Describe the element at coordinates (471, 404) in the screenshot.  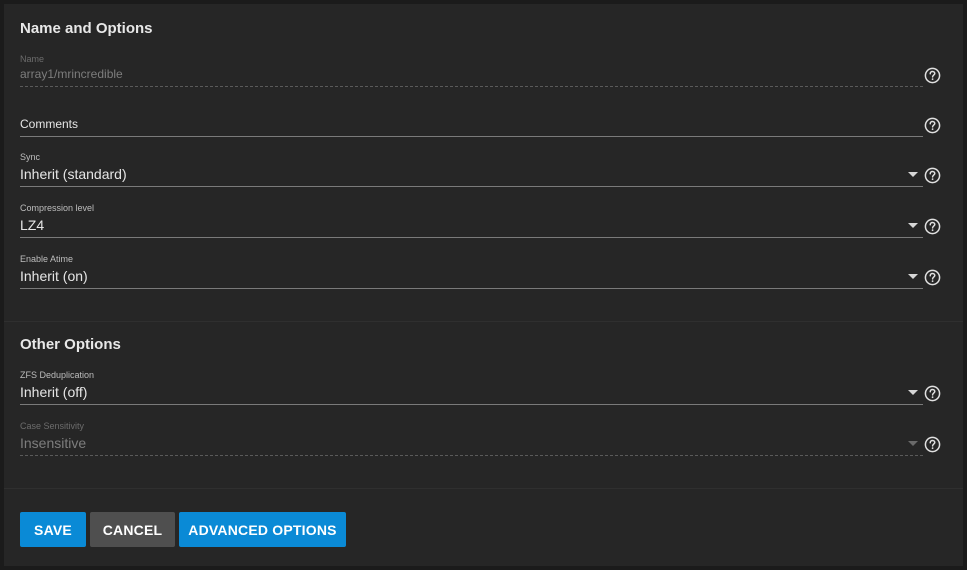
I see `dedup-underline` at that location.